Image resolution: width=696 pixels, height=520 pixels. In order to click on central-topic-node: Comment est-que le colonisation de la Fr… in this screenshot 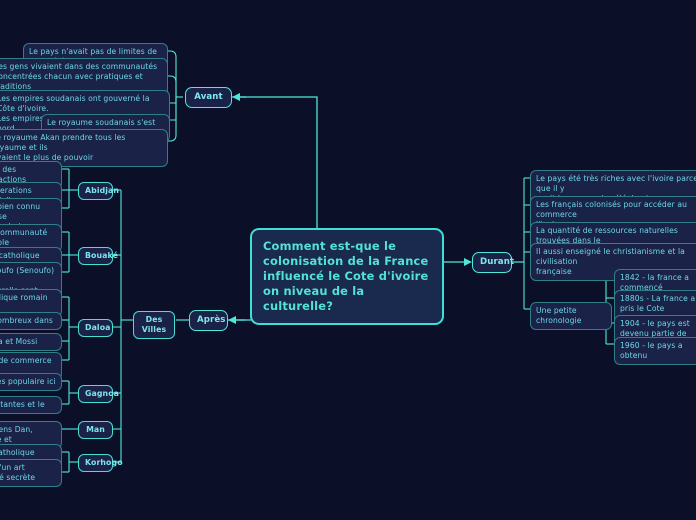, I will do `click(347, 276)`.